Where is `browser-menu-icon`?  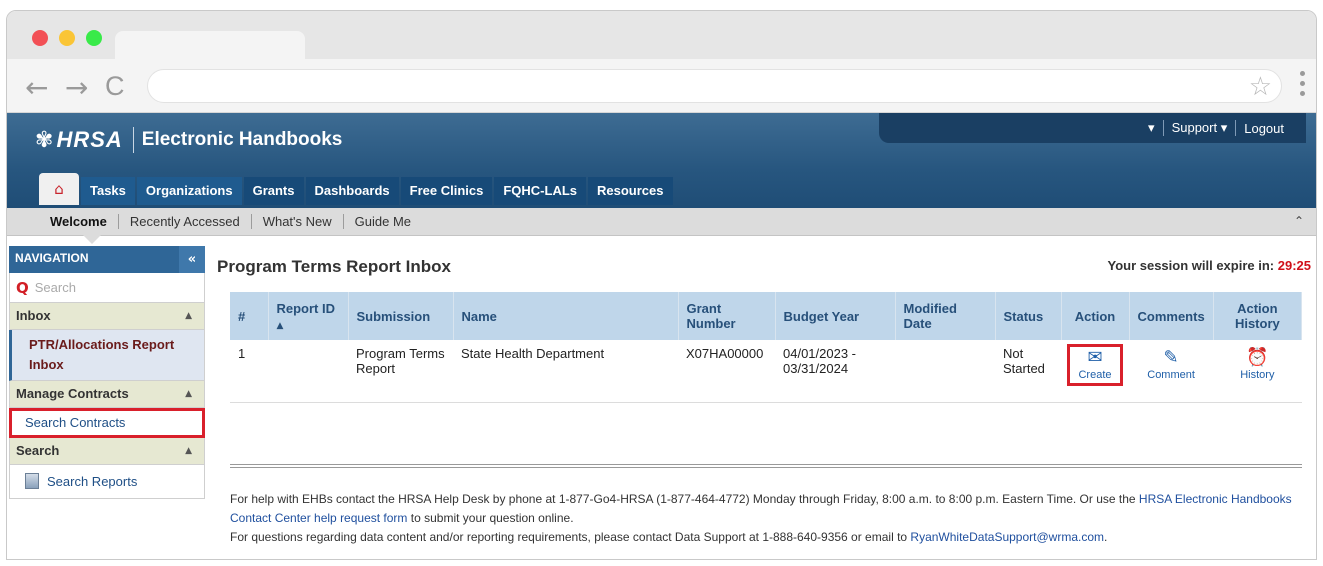
browser-menu-icon is located at coordinates (1303, 86).